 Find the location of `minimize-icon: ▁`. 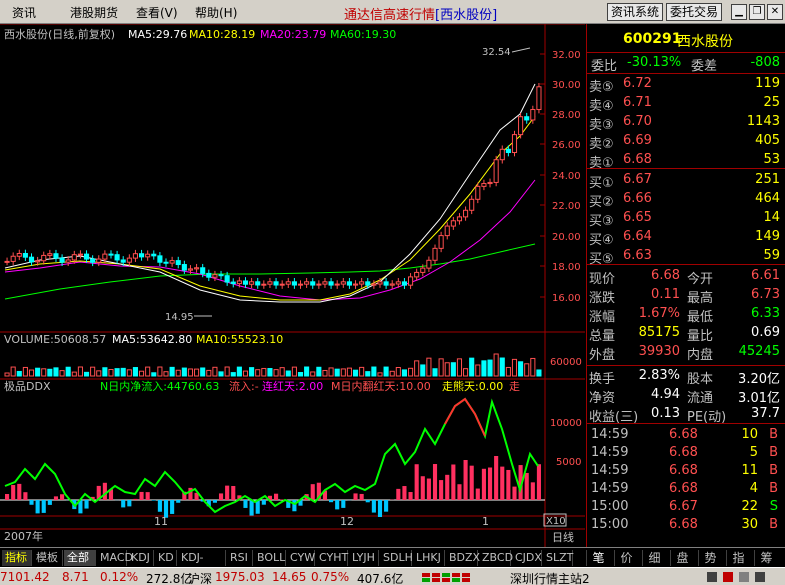

minimize-icon: ▁ is located at coordinates (739, 12).